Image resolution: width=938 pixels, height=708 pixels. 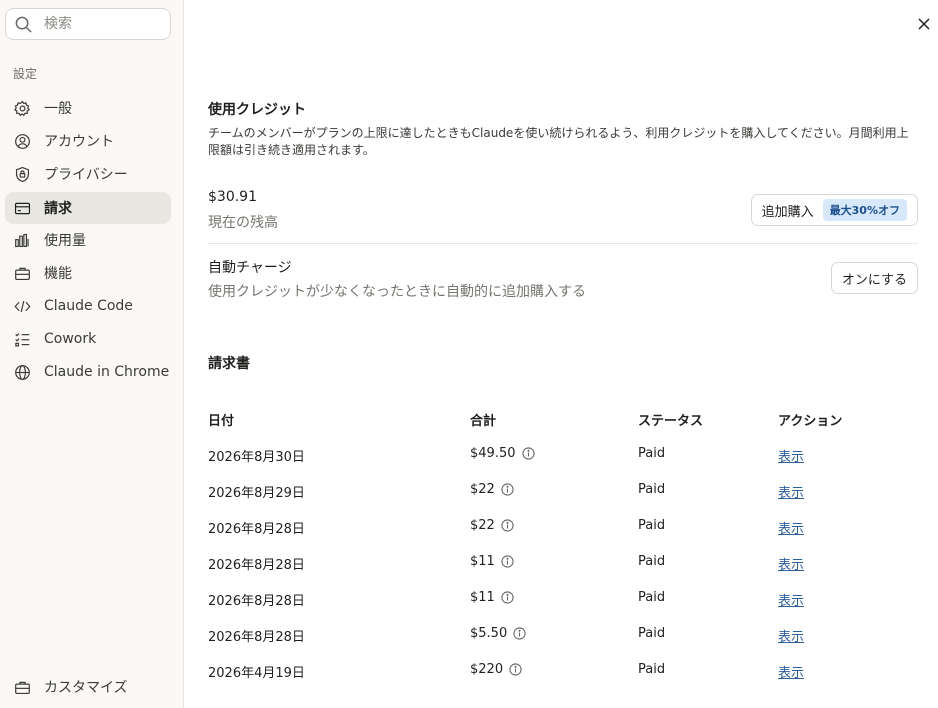 I want to click on sidebar-item-account: アカウント, so click(x=88, y=141).